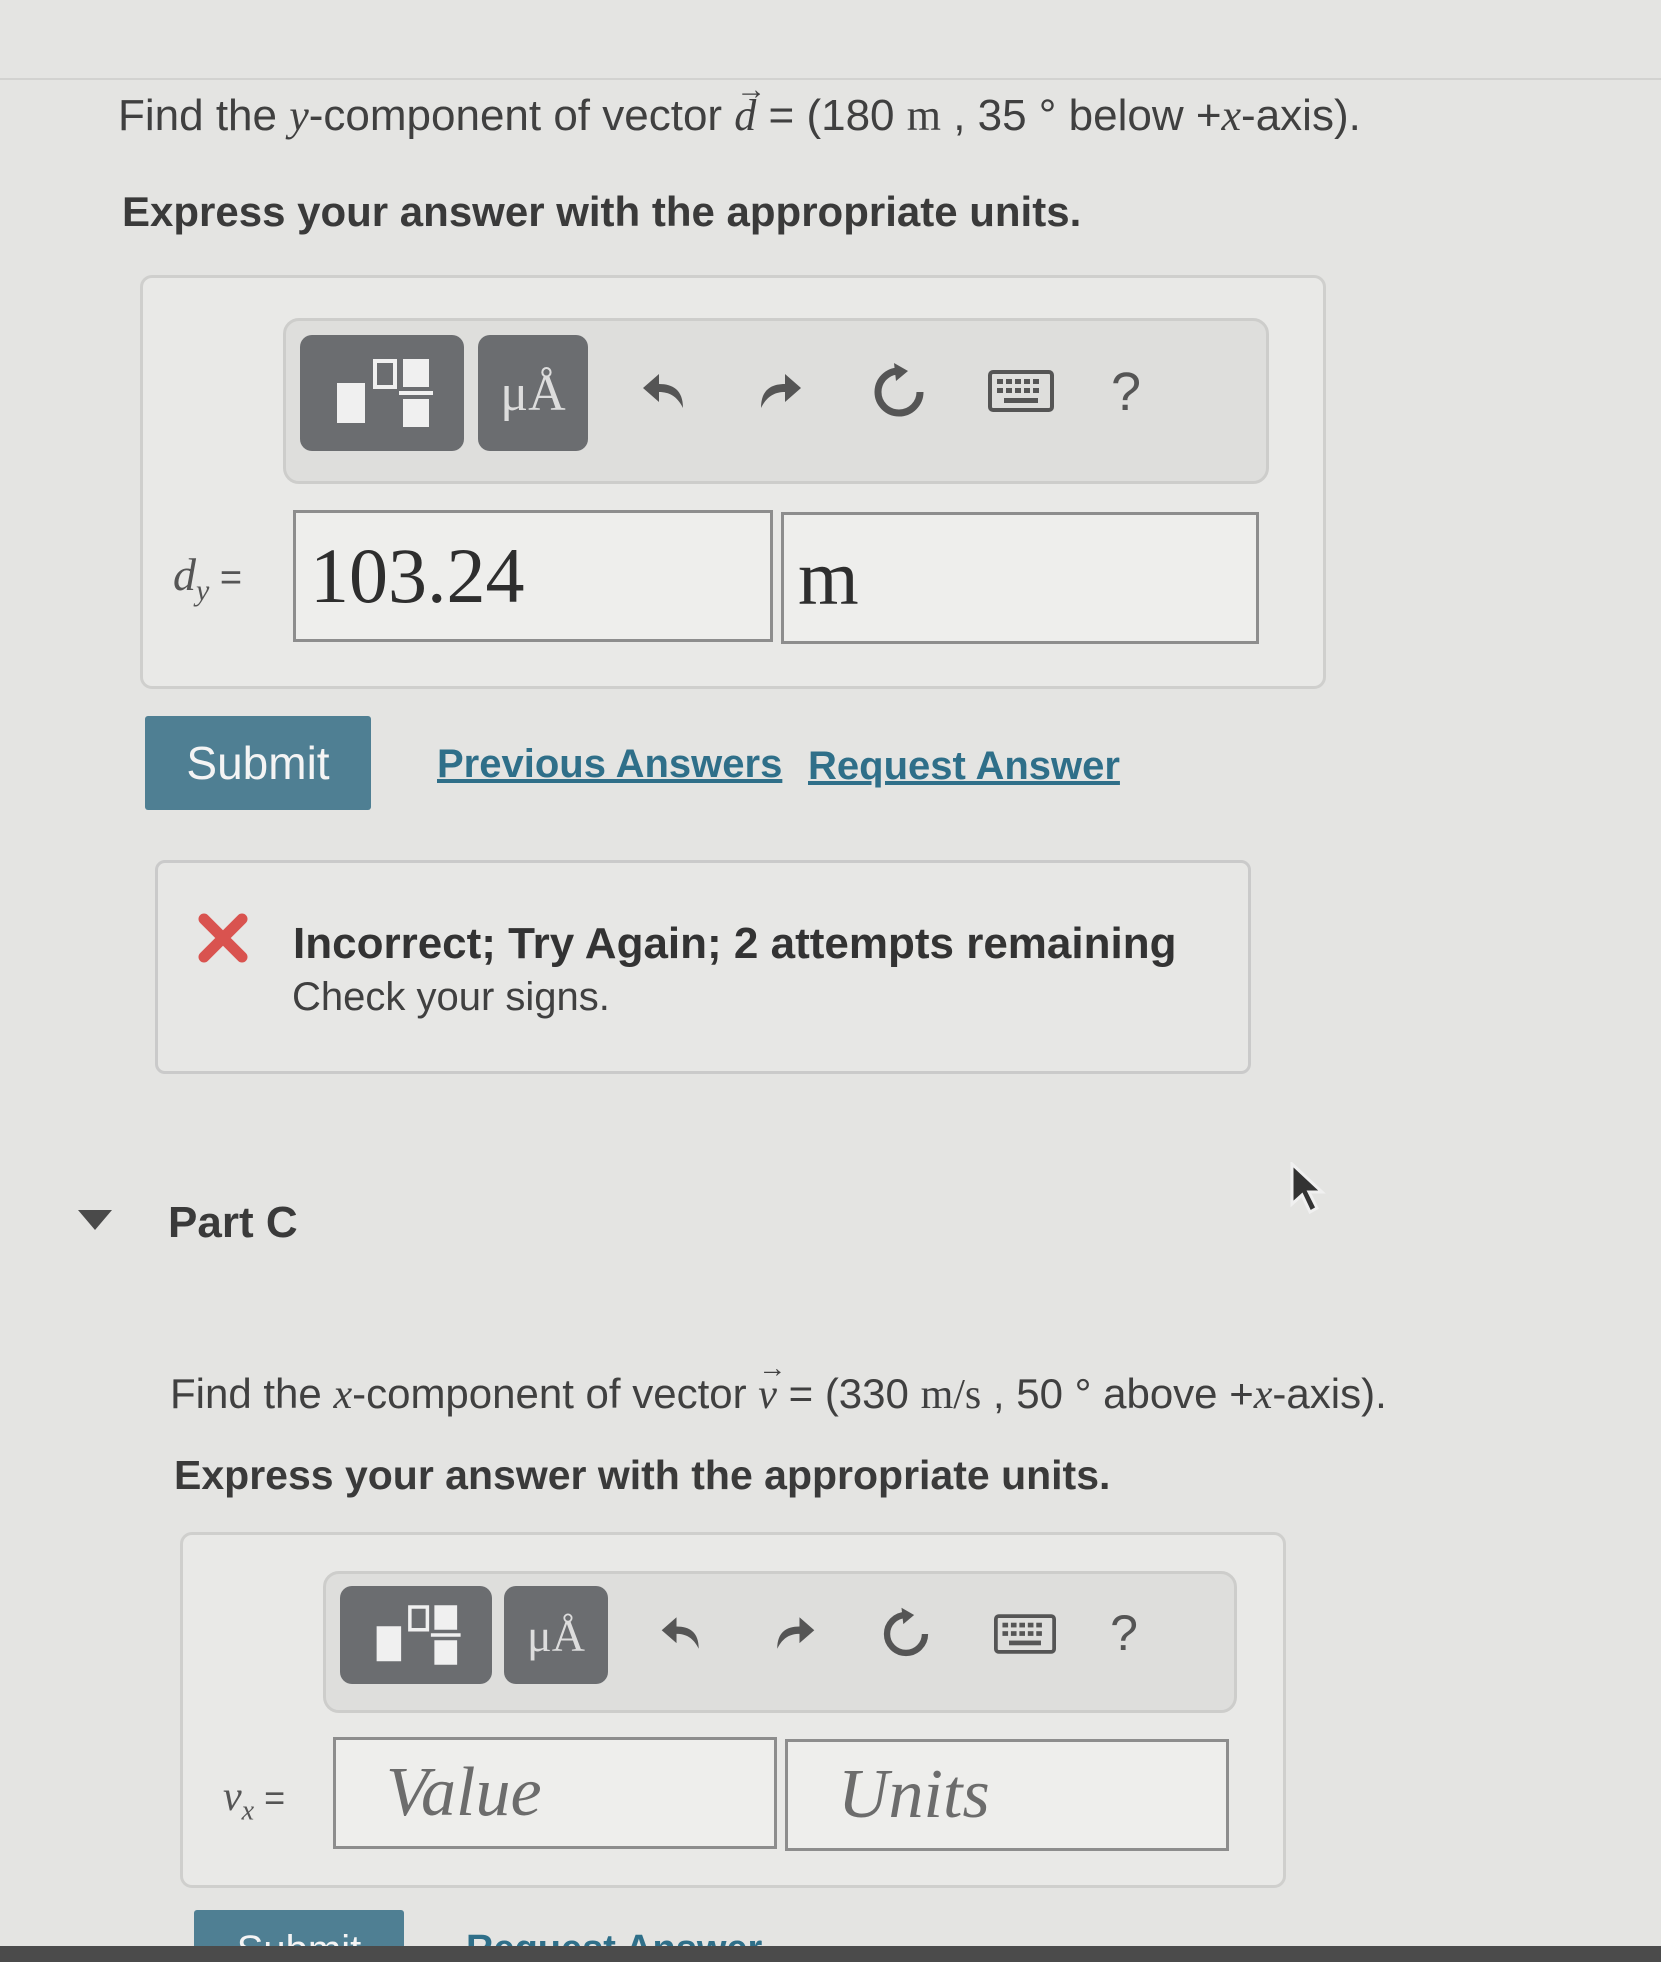 This screenshot has width=1661, height=1962. I want to click on top-divider, so click(830, 79).